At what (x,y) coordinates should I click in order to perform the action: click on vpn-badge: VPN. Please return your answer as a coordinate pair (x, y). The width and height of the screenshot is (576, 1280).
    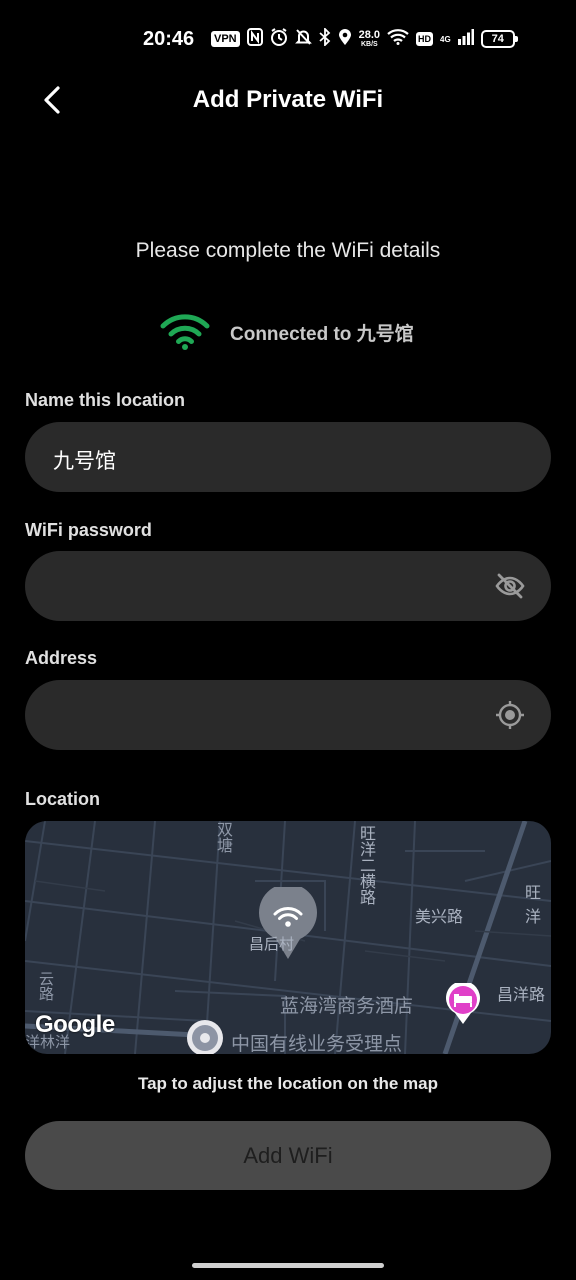
    Looking at the image, I should click on (225, 39).